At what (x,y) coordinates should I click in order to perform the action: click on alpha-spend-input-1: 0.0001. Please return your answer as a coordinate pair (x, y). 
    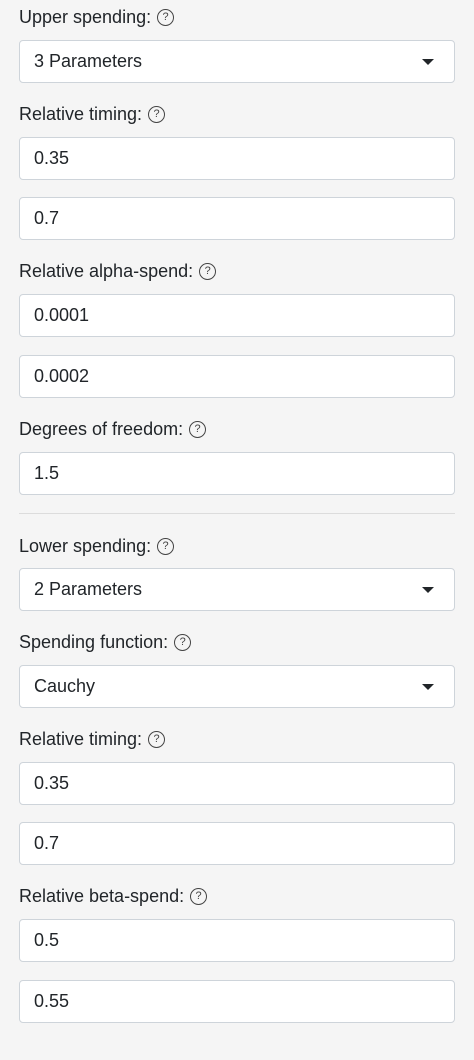
    Looking at the image, I should click on (237, 315).